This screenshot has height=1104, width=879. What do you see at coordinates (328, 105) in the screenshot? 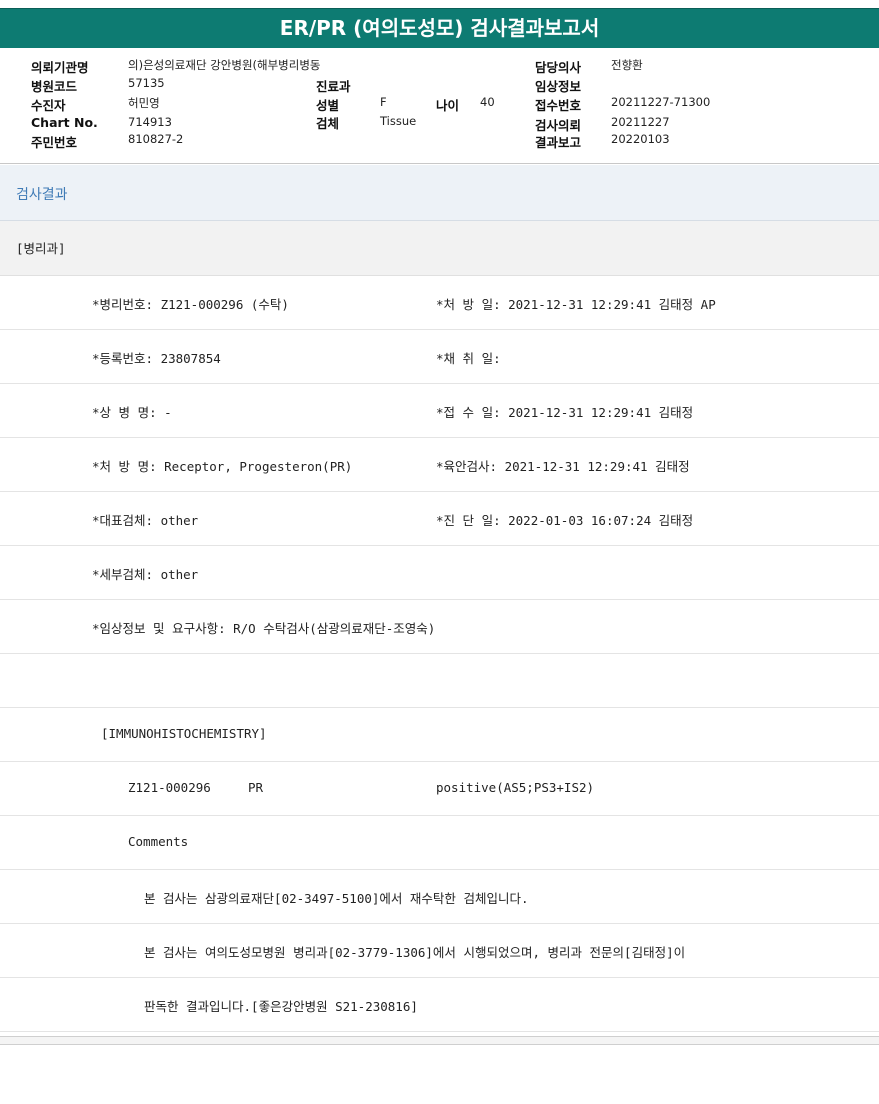
I see `sex-label: 성별` at bounding box center [328, 105].